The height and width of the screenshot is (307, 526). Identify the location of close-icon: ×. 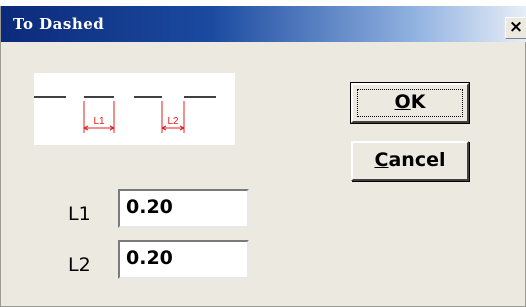
(516, 27).